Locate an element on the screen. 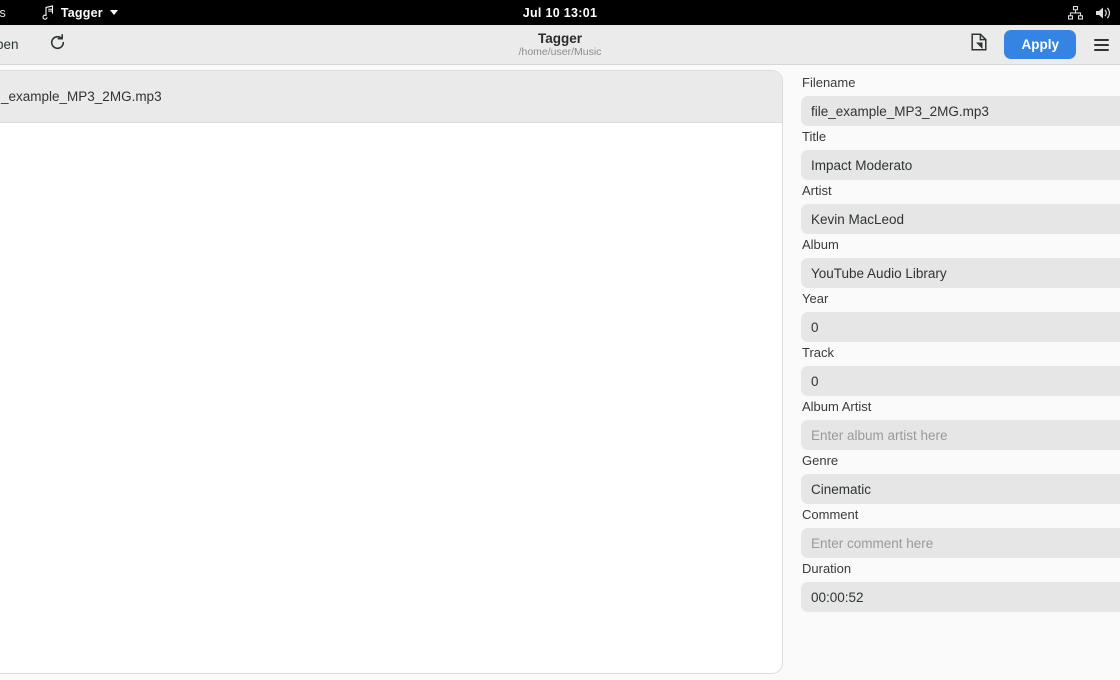 The image size is (1120, 680). field-label-track: Track is located at coordinates (818, 352).